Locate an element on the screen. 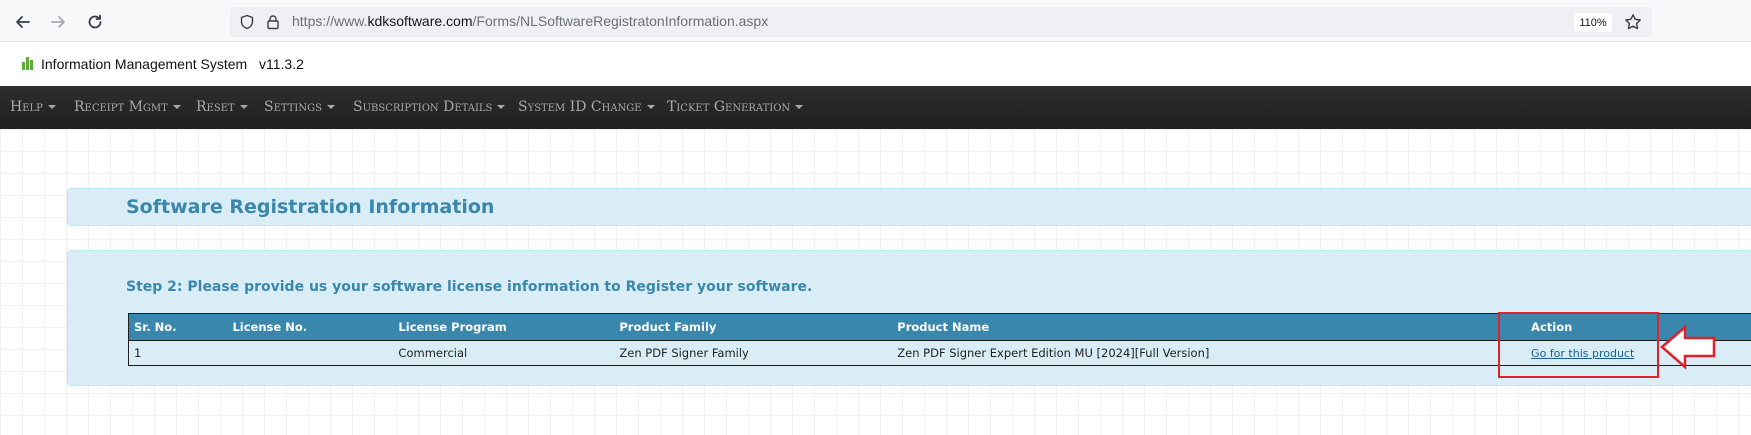 The width and height of the screenshot is (1751, 435). annotation-arrow-icon is located at coordinates (1688, 347).